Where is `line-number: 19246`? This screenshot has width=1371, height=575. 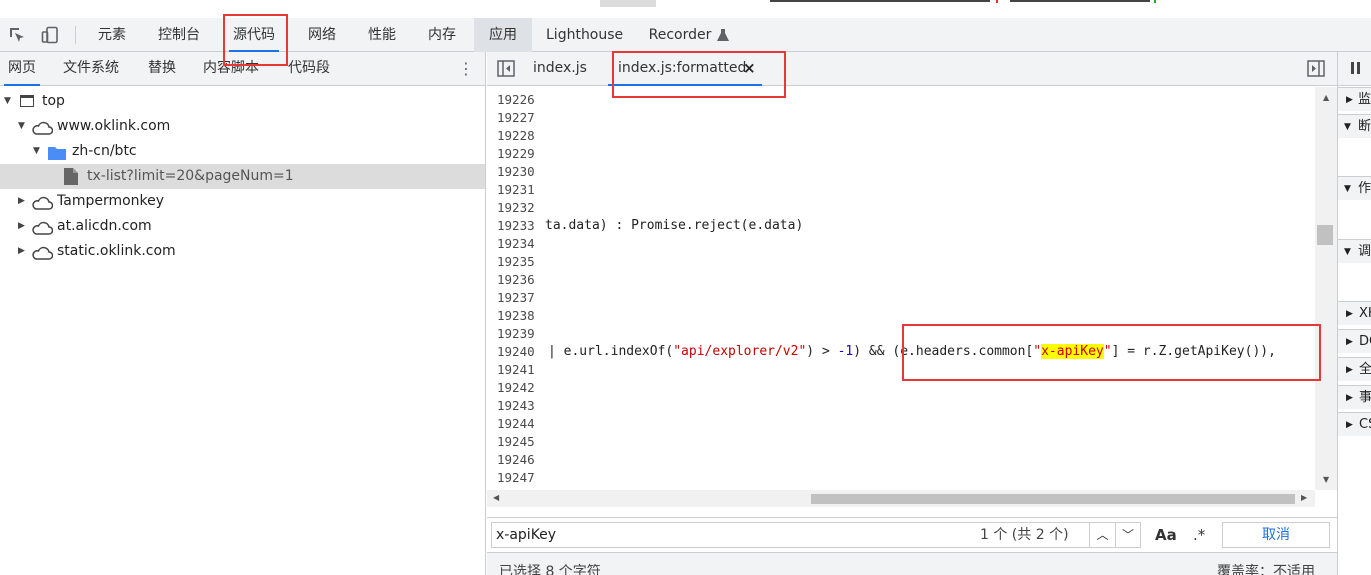 line-number: 19246 is located at coordinates (516, 459).